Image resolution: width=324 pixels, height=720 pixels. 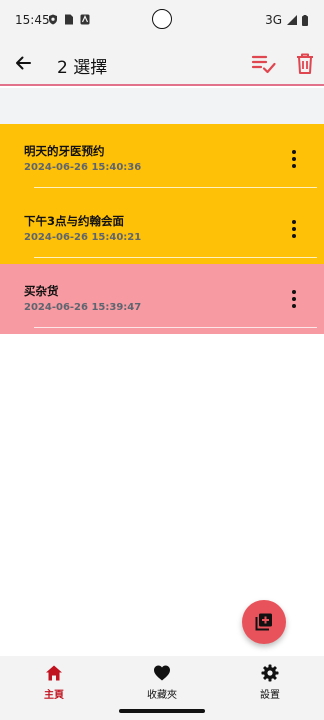 I want to click on heart-icon, so click(x=162, y=673).